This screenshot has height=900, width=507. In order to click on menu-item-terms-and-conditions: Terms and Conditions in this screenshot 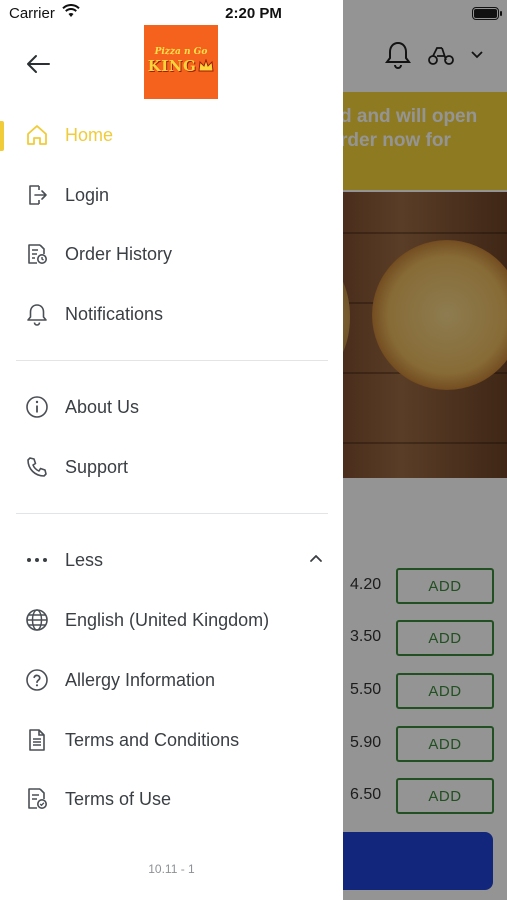, I will do `click(171, 740)`.